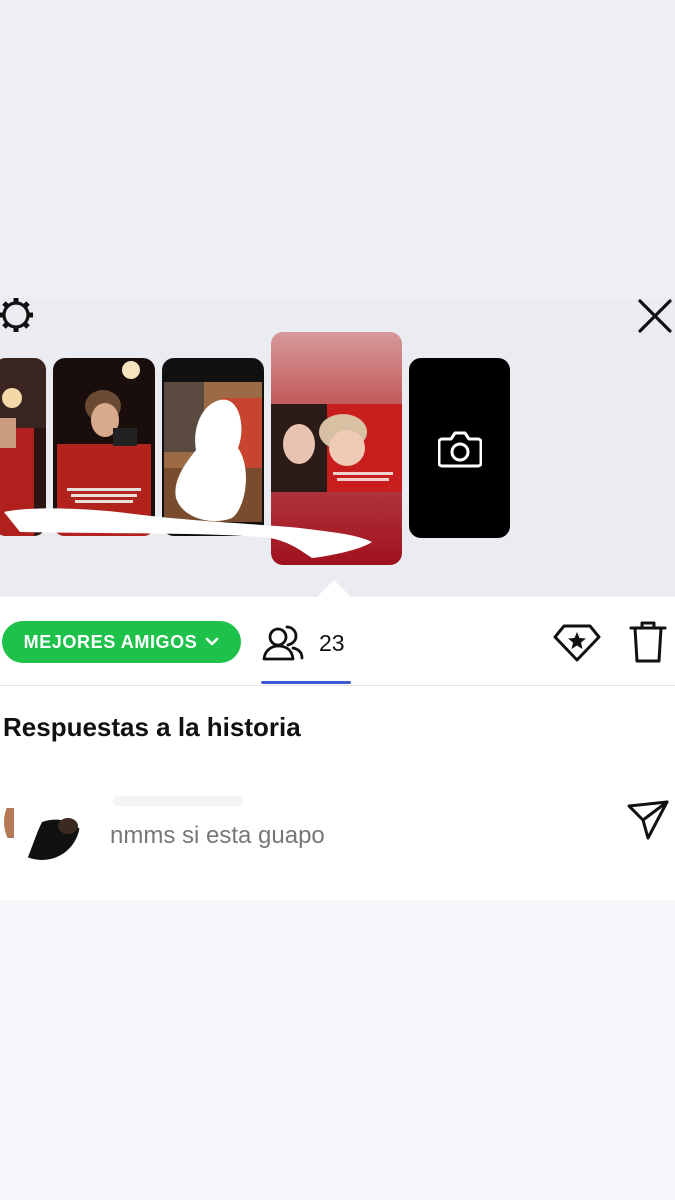 Image resolution: width=675 pixels, height=1200 pixels. Describe the element at coordinates (18, 316) in the screenshot. I see `gear-icon` at that location.